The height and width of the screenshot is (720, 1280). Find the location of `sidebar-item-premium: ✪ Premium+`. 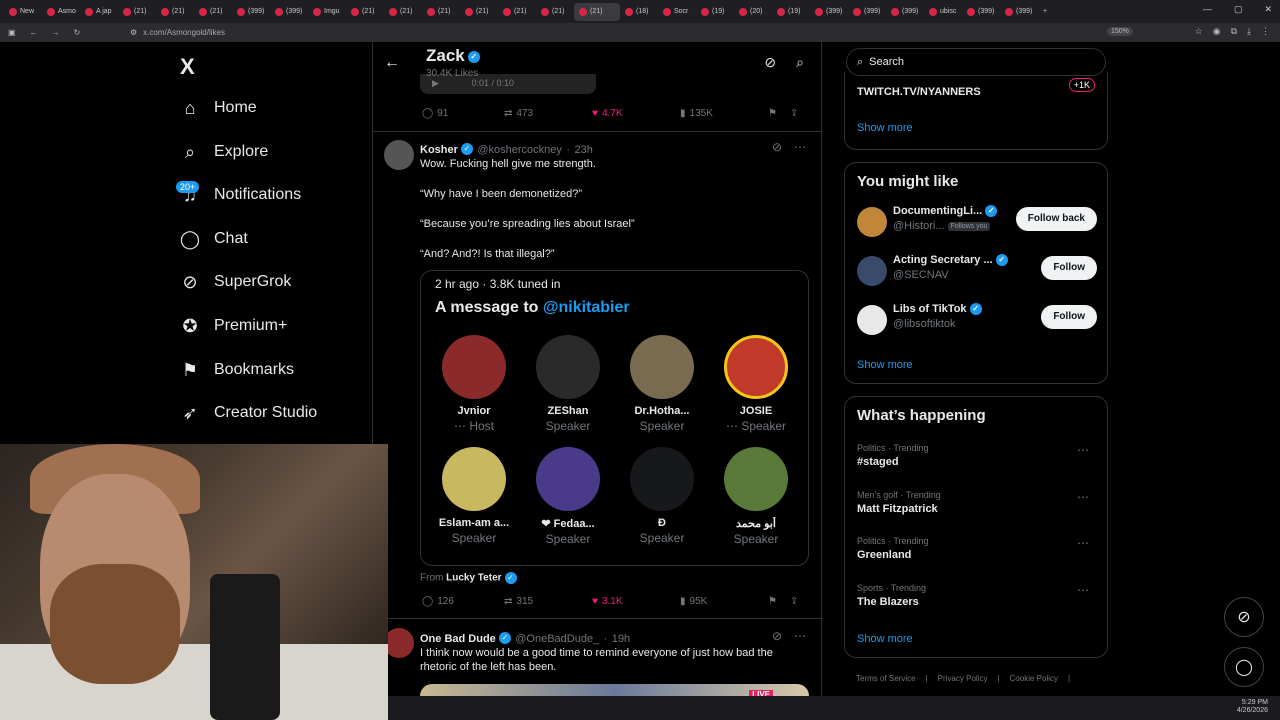

sidebar-item-premium: ✪ Premium+ is located at coordinates (233, 326).